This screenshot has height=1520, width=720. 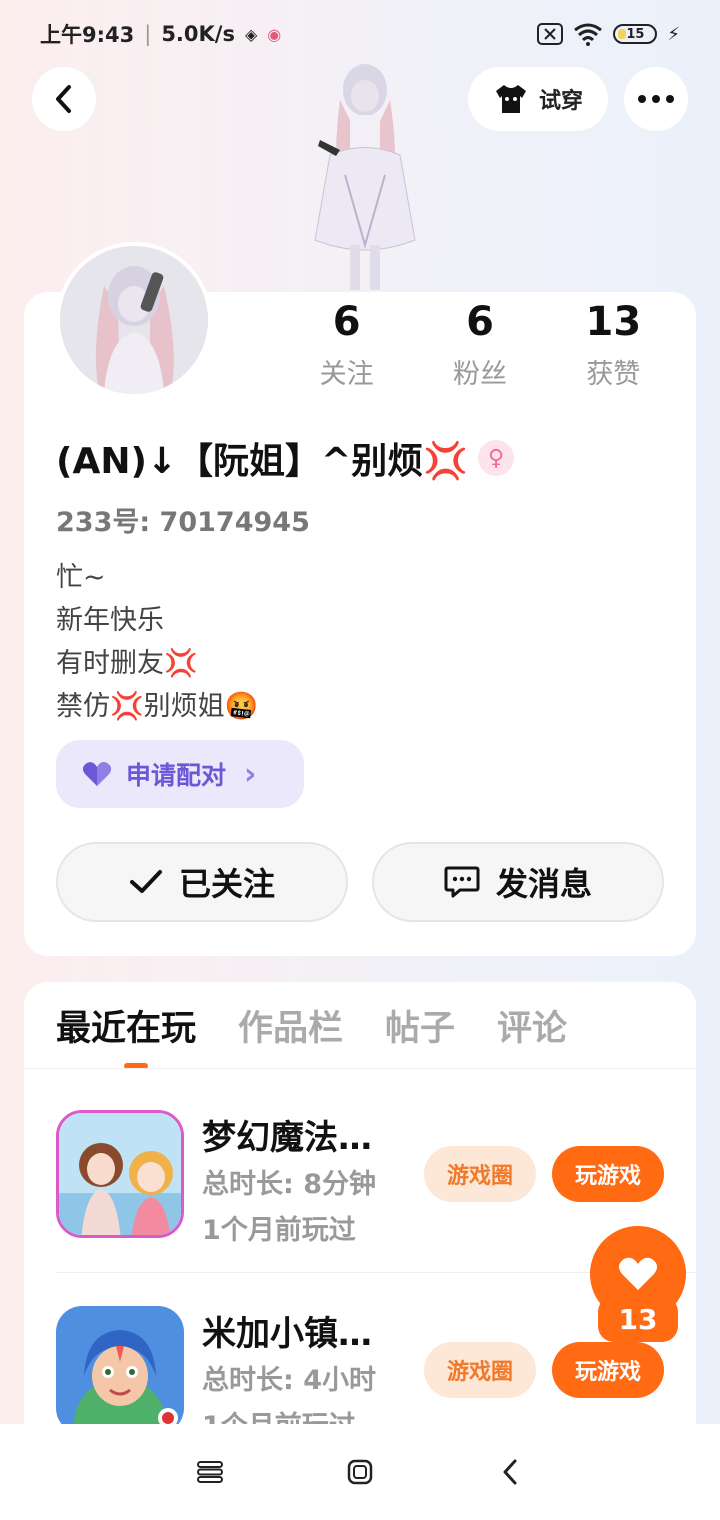 What do you see at coordinates (198, 34) in the screenshot?
I see `network-speed: 5.0K/s` at bounding box center [198, 34].